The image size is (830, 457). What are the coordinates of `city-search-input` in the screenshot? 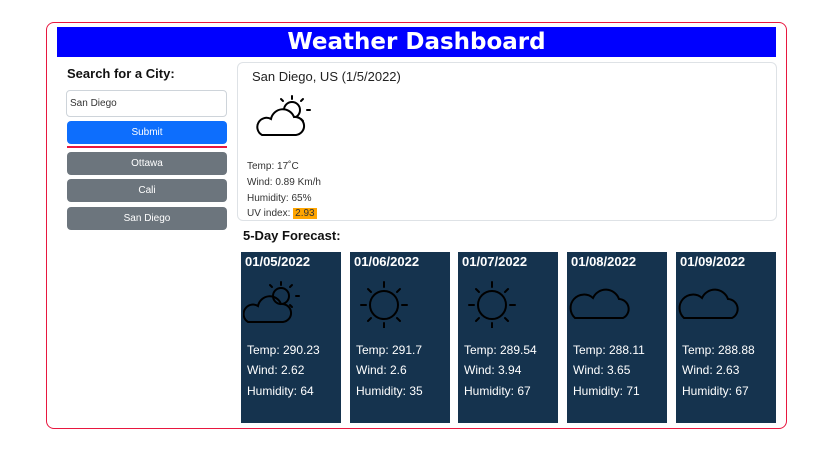 It's located at (146, 103).